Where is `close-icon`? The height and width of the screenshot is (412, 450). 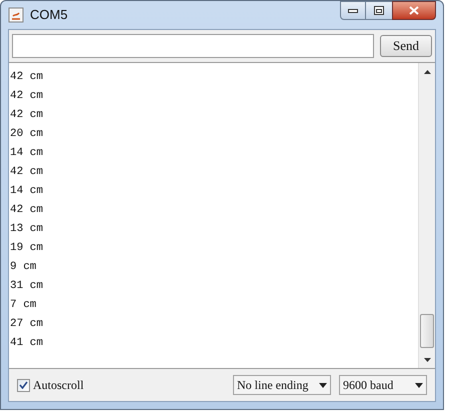
close-icon is located at coordinates (414, 10).